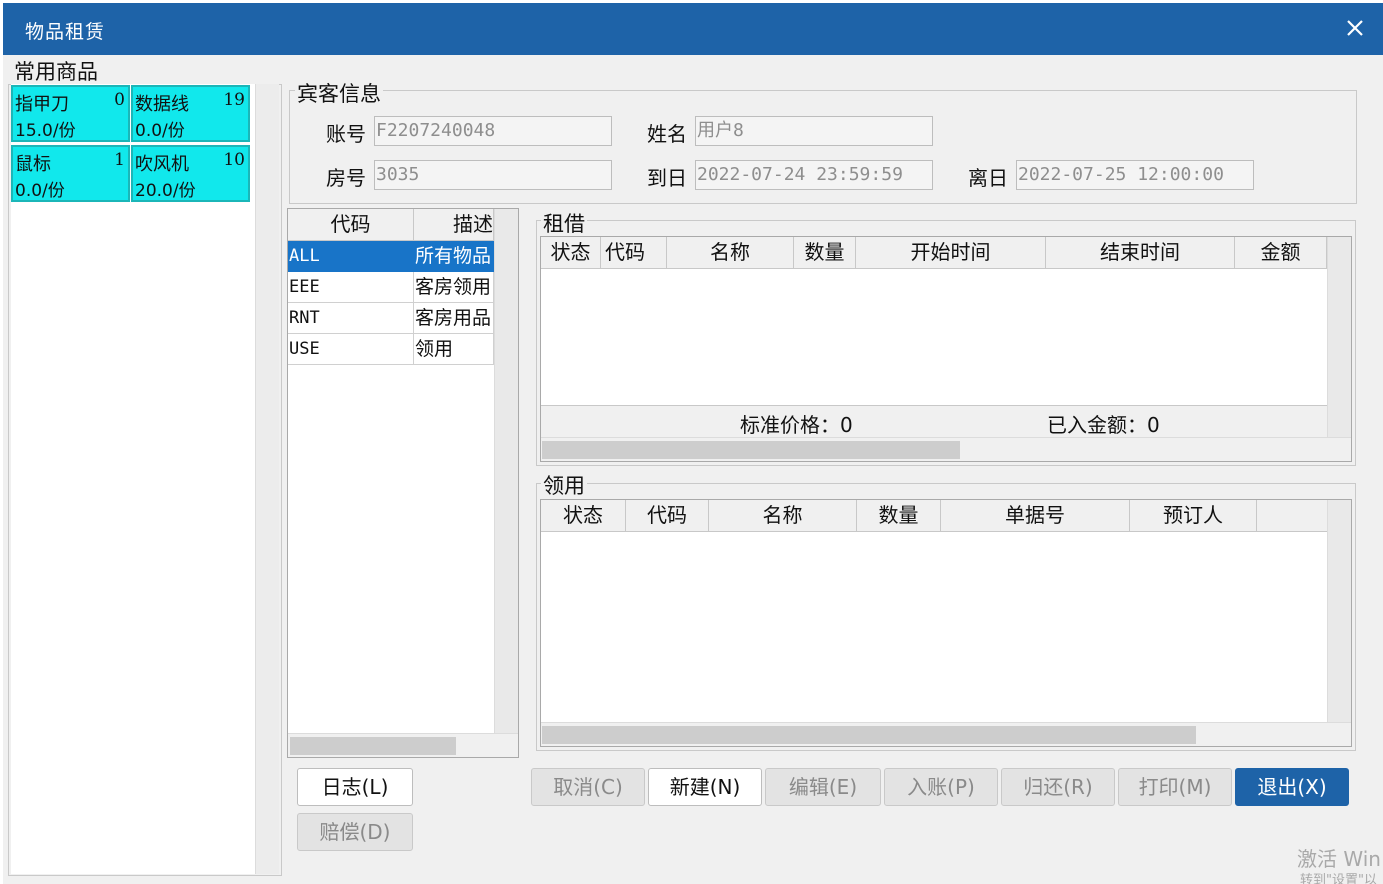 The image size is (1383, 884). What do you see at coordinates (119, 160) in the screenshot?
I see `favorite-item-count: 1` at bounding box center [119, 160].